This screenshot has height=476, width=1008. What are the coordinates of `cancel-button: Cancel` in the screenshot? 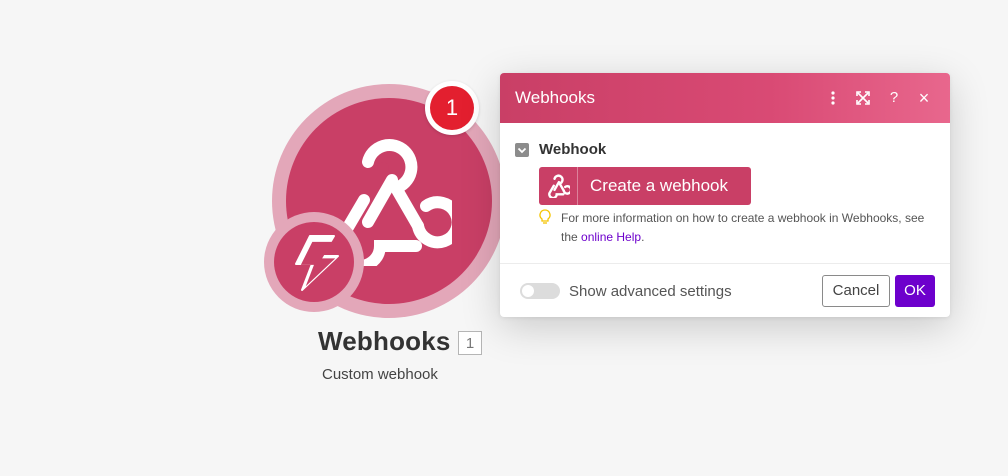 It's located at (856, 291).